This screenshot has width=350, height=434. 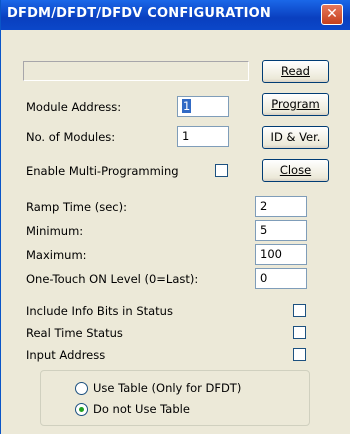 I want to click on param-label: Minimum:, so click(x=55, y=231).